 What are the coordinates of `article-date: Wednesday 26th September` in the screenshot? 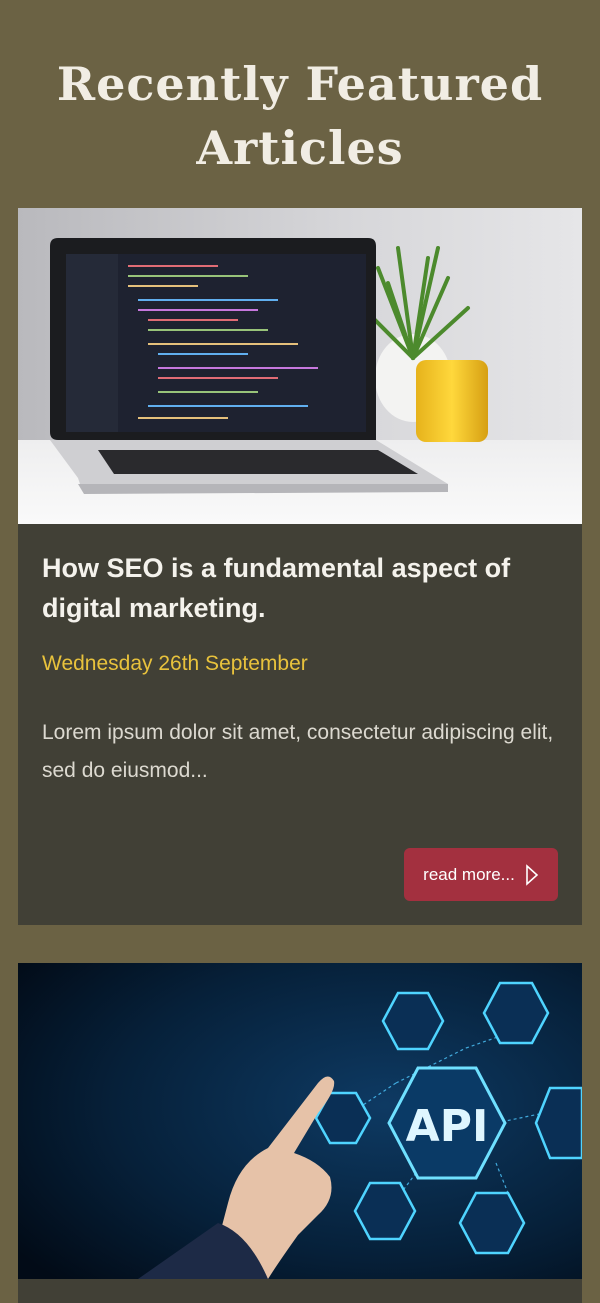 It's located at (175, 663).